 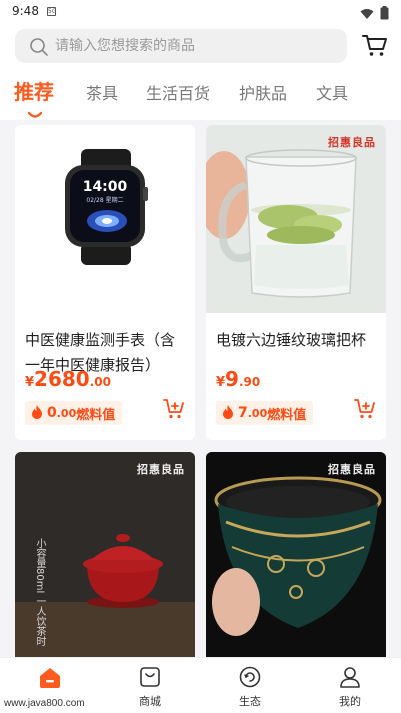 What do you see at coordinates (250, 701) in the screenshot?
I see `nav-label: 生态` at bounding box center [250, 701].